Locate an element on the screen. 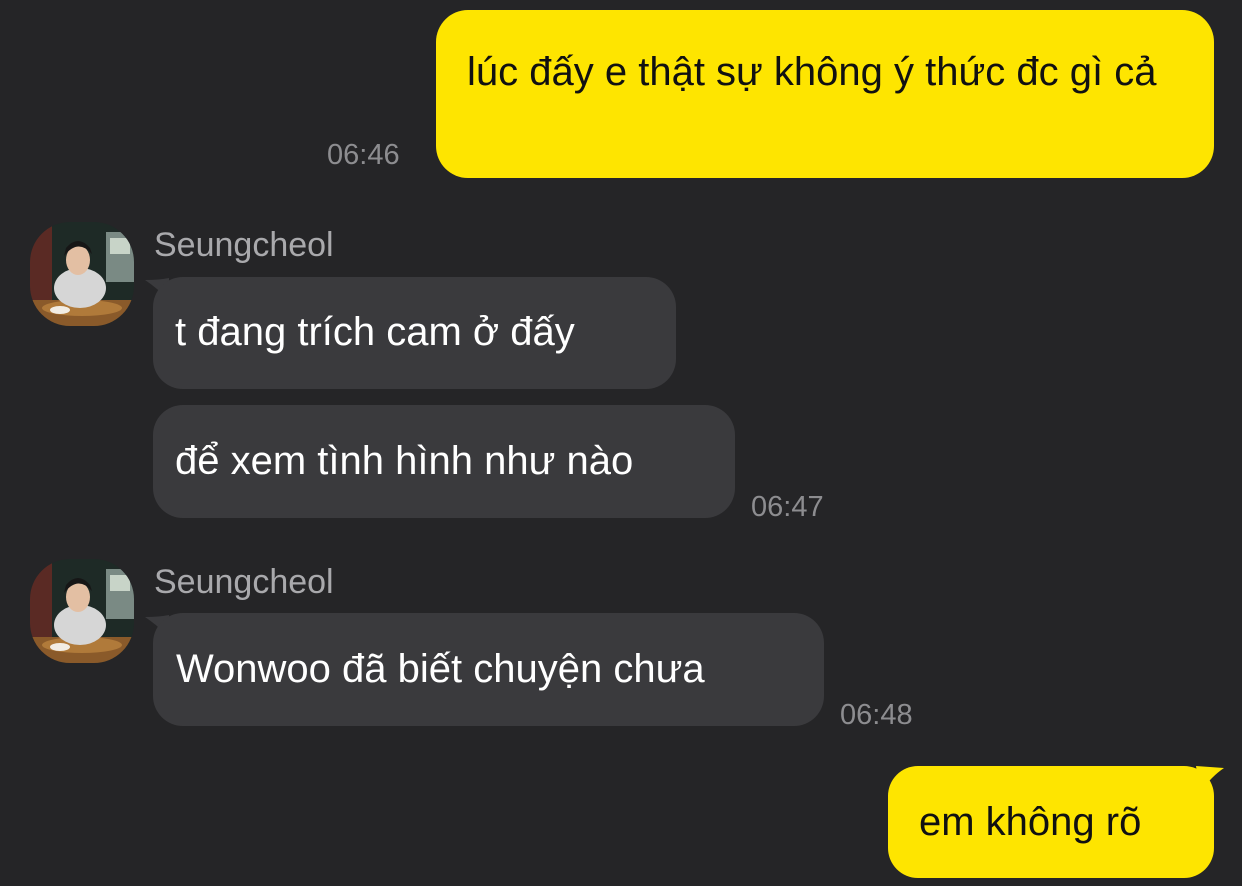  message-bubble: Wonwoo đã biết chuyện chưa is located at coordinates (488, 669).